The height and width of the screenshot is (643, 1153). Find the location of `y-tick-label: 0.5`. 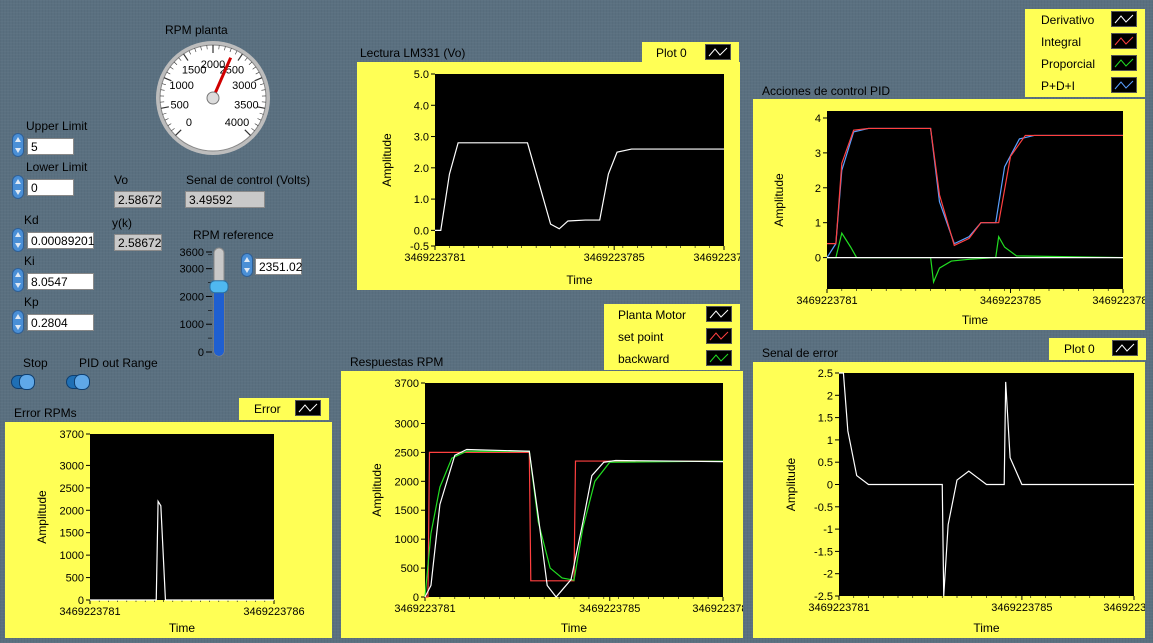

y-tick-label: 0.5 is located at coordinates (825, 463).